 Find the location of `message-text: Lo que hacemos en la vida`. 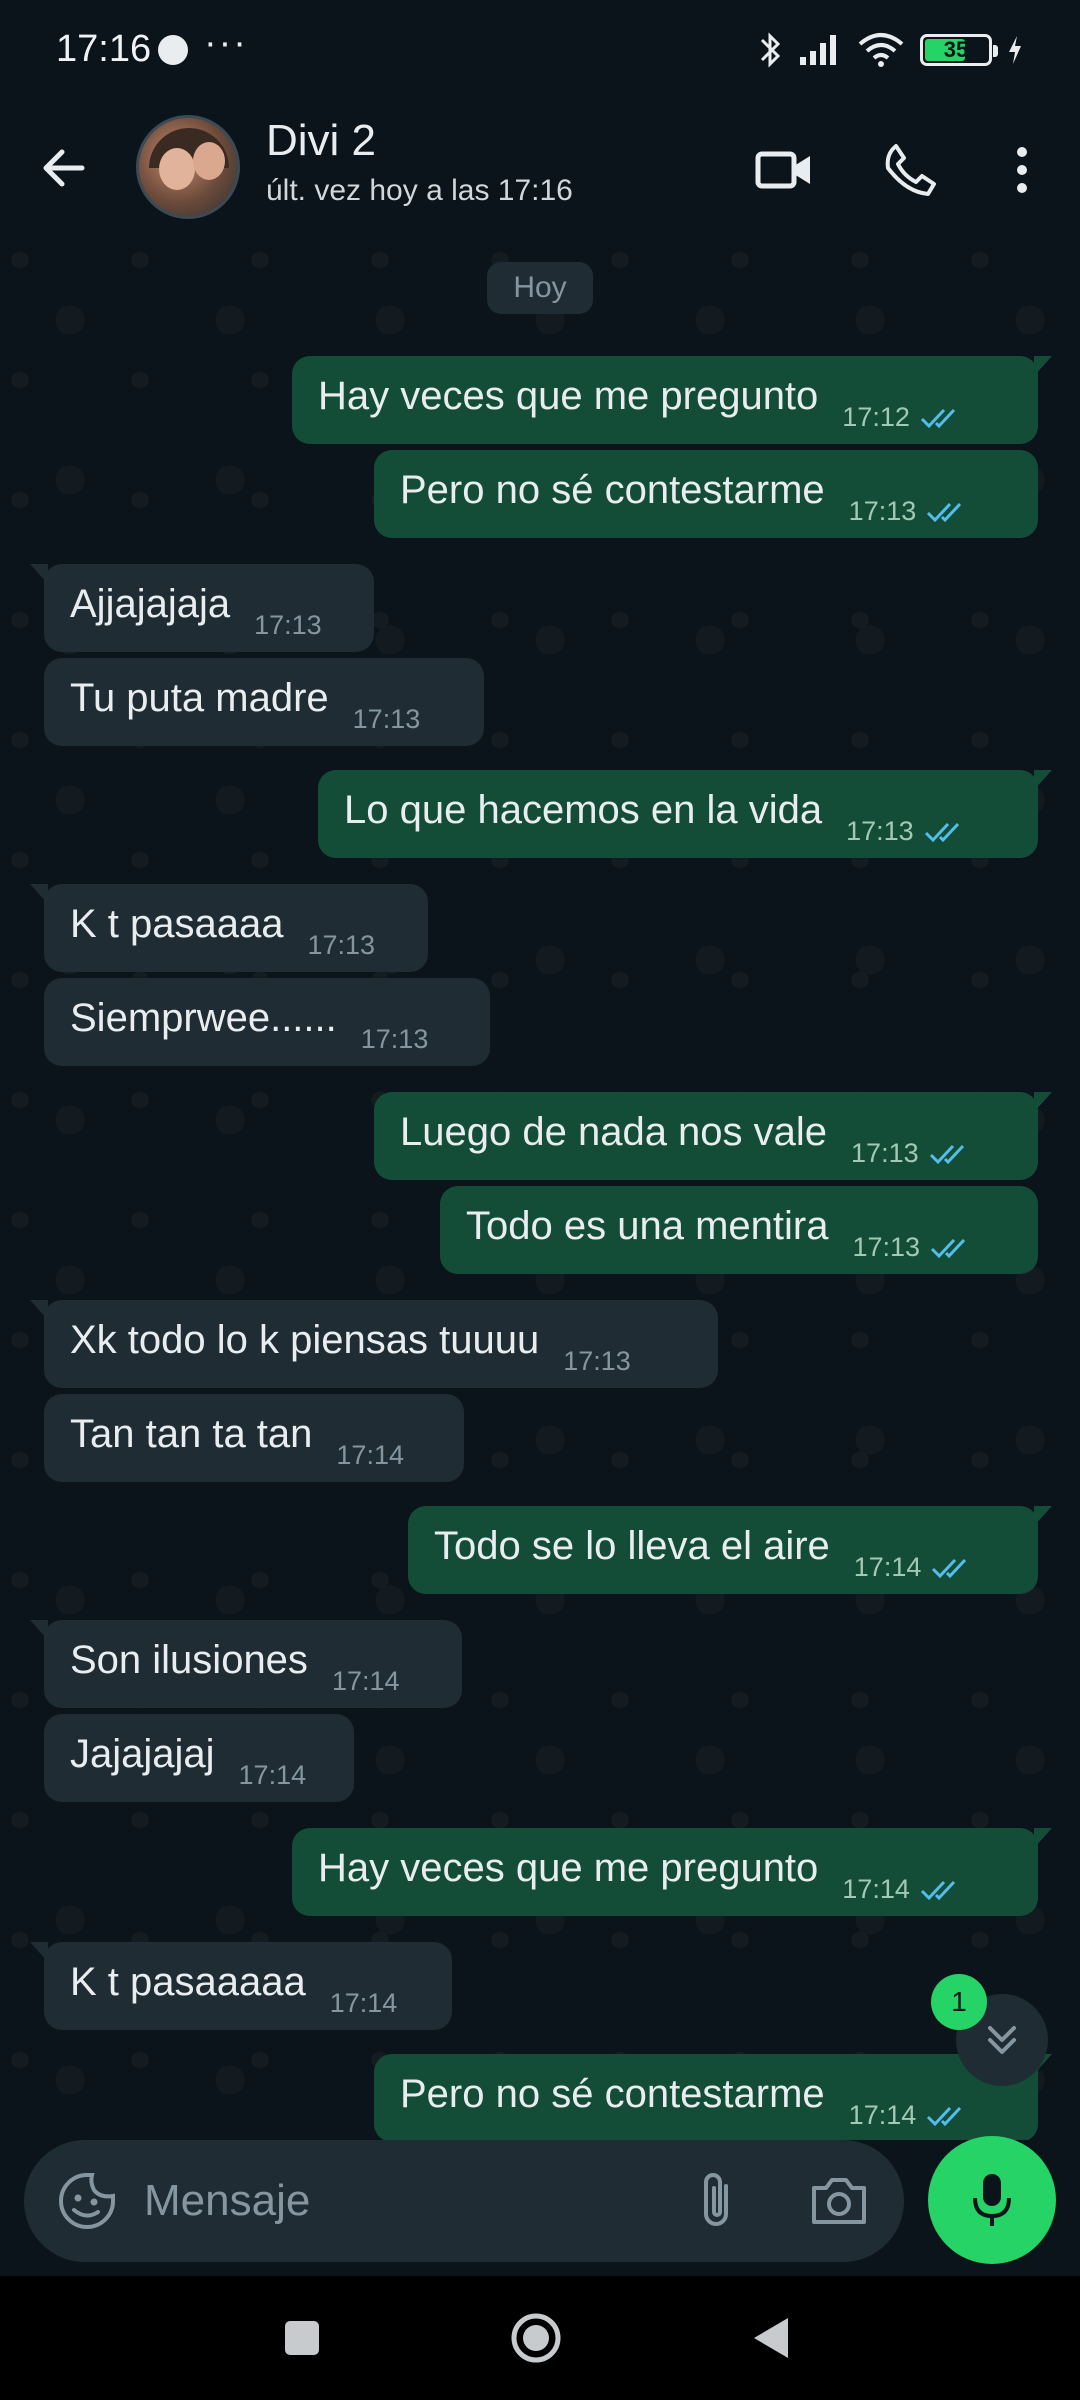

message-text: Lo que hacemos en la vida is located at coordinates (583, 810).